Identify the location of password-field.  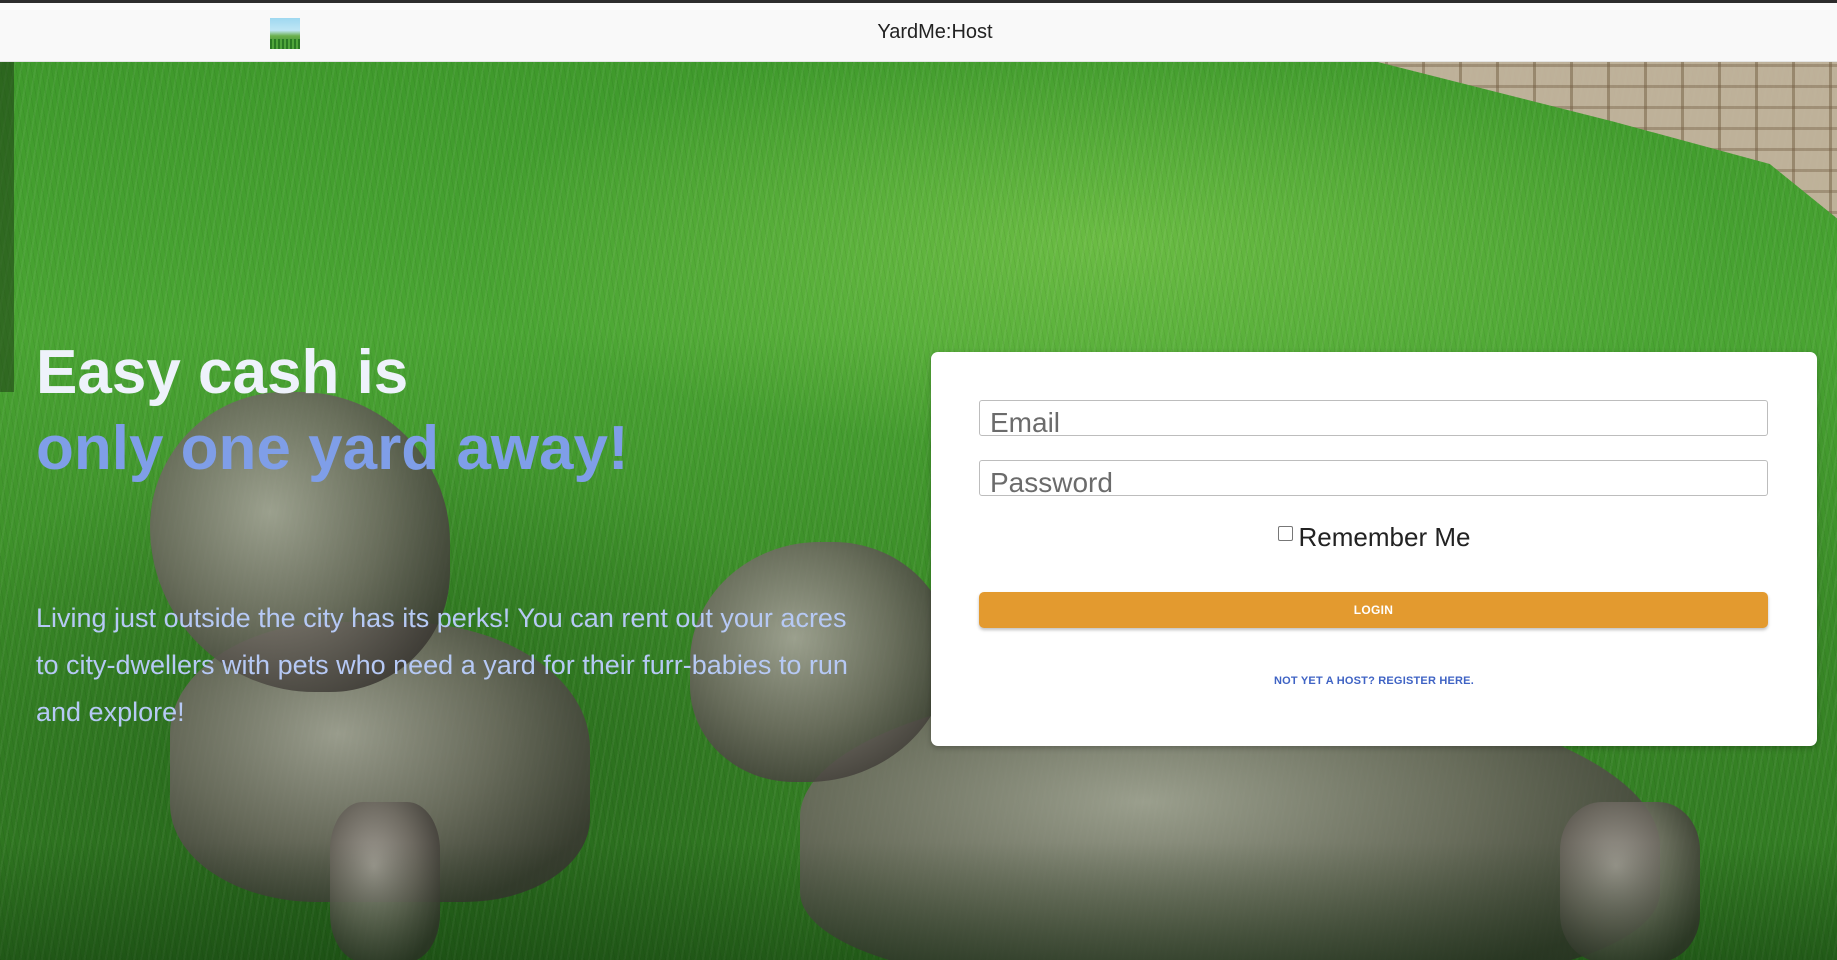
(1373, 478).